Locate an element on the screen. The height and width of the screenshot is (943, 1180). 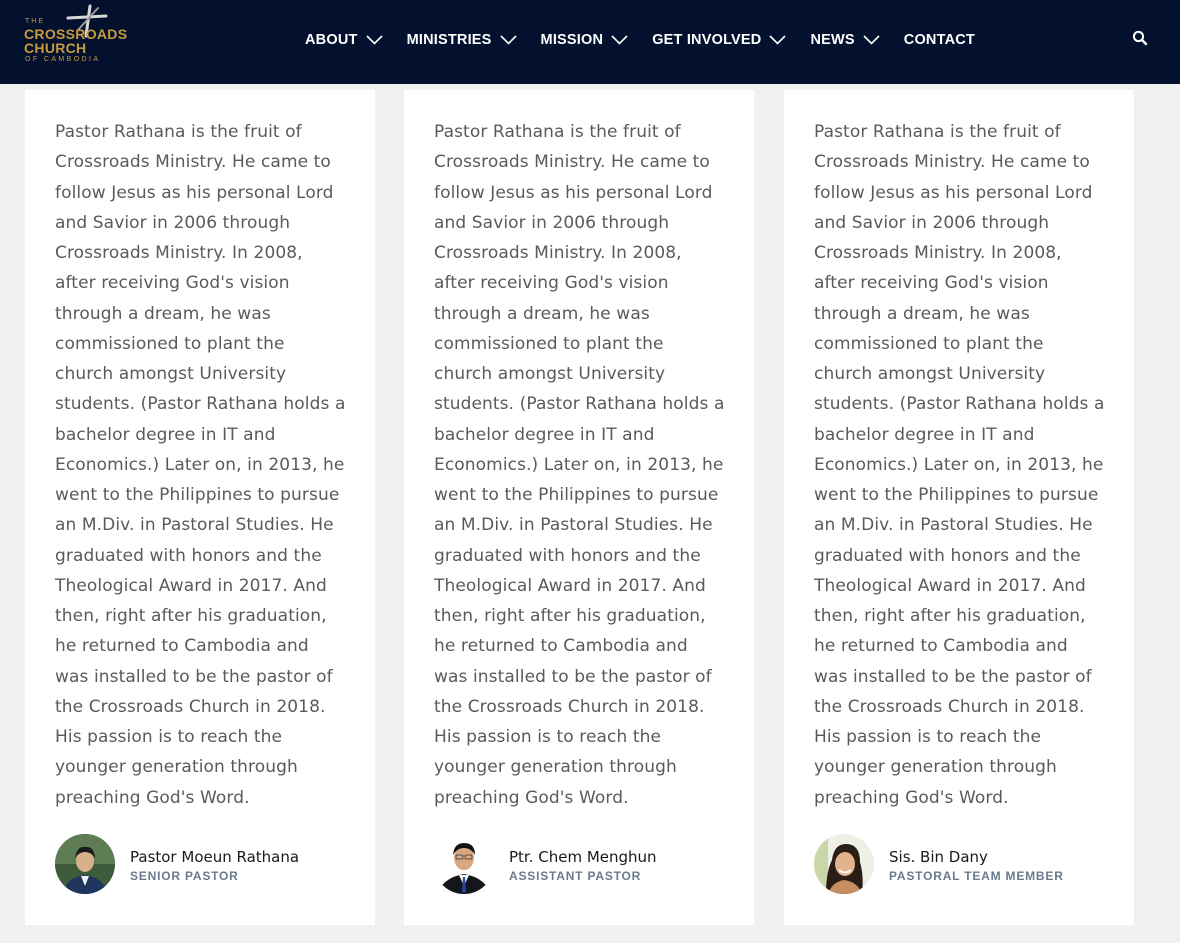
member-name: Pastor Moeun Rathana is located at coordinates (215, 857).